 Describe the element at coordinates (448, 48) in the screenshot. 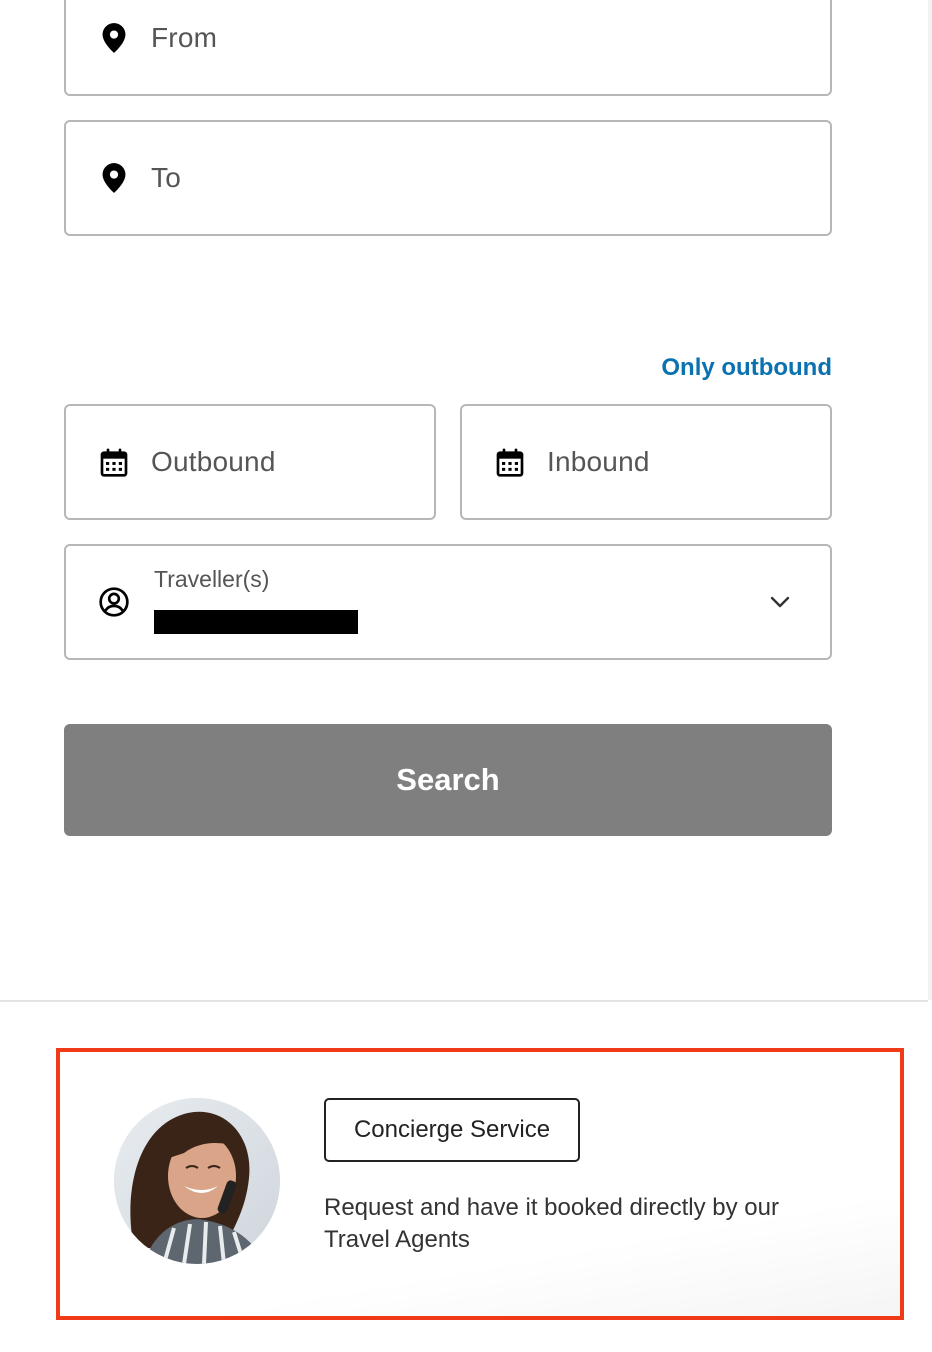

I see `from-field: From` at that location.